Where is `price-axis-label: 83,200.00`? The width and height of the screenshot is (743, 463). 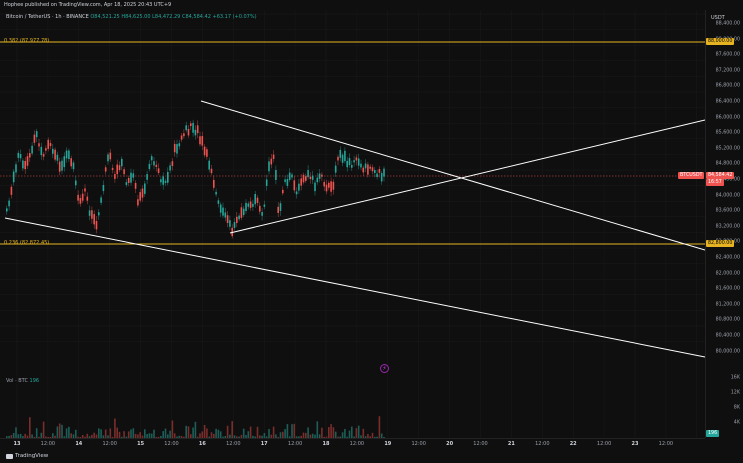 price-axis-label: 83,200.00 is located at coordinates (727, 227).